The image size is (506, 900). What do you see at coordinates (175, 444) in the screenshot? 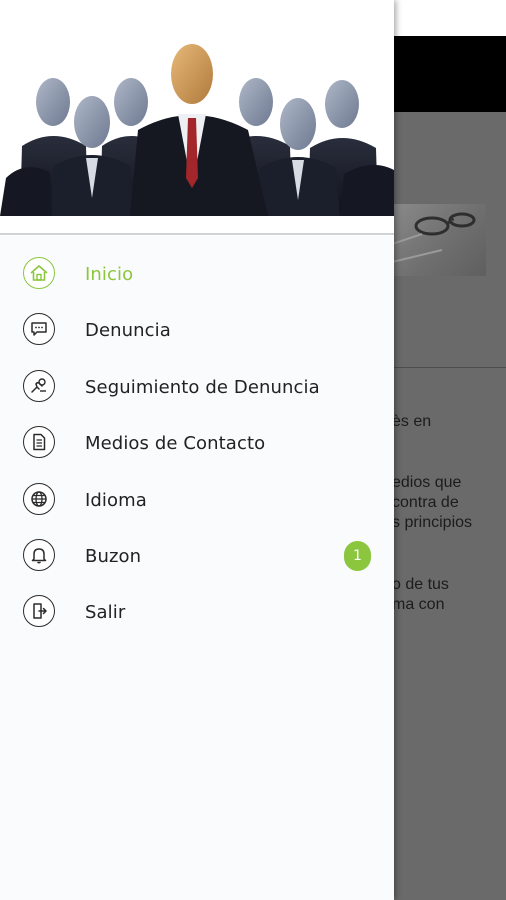
I see `menu-label: Medios de Contacto` at bounding box center [175, 444].